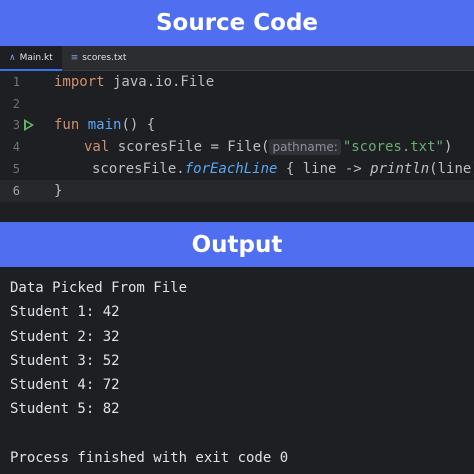 This screenshot has height=474, width=474. Describe the element at coordinates (29, 125) in the screenshot. I see `run-icon` at that location.